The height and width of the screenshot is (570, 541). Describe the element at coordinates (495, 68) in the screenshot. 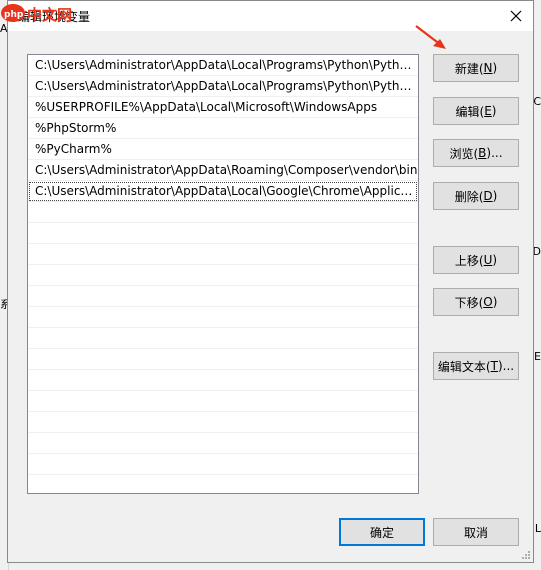

I see `new-button-label-end: )` at that location.